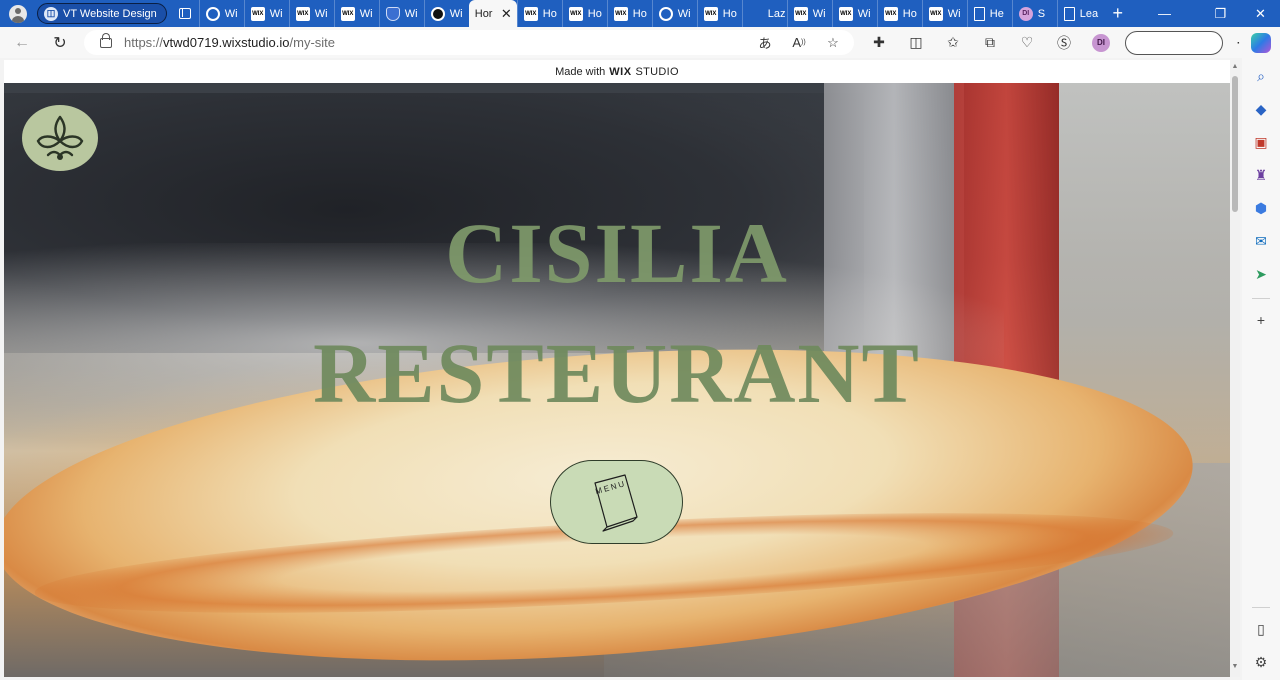 Image resolution: width=1280 pixels, height=680 pixels. I want to click on read-aloud-icon: A)), so click(799, 43).